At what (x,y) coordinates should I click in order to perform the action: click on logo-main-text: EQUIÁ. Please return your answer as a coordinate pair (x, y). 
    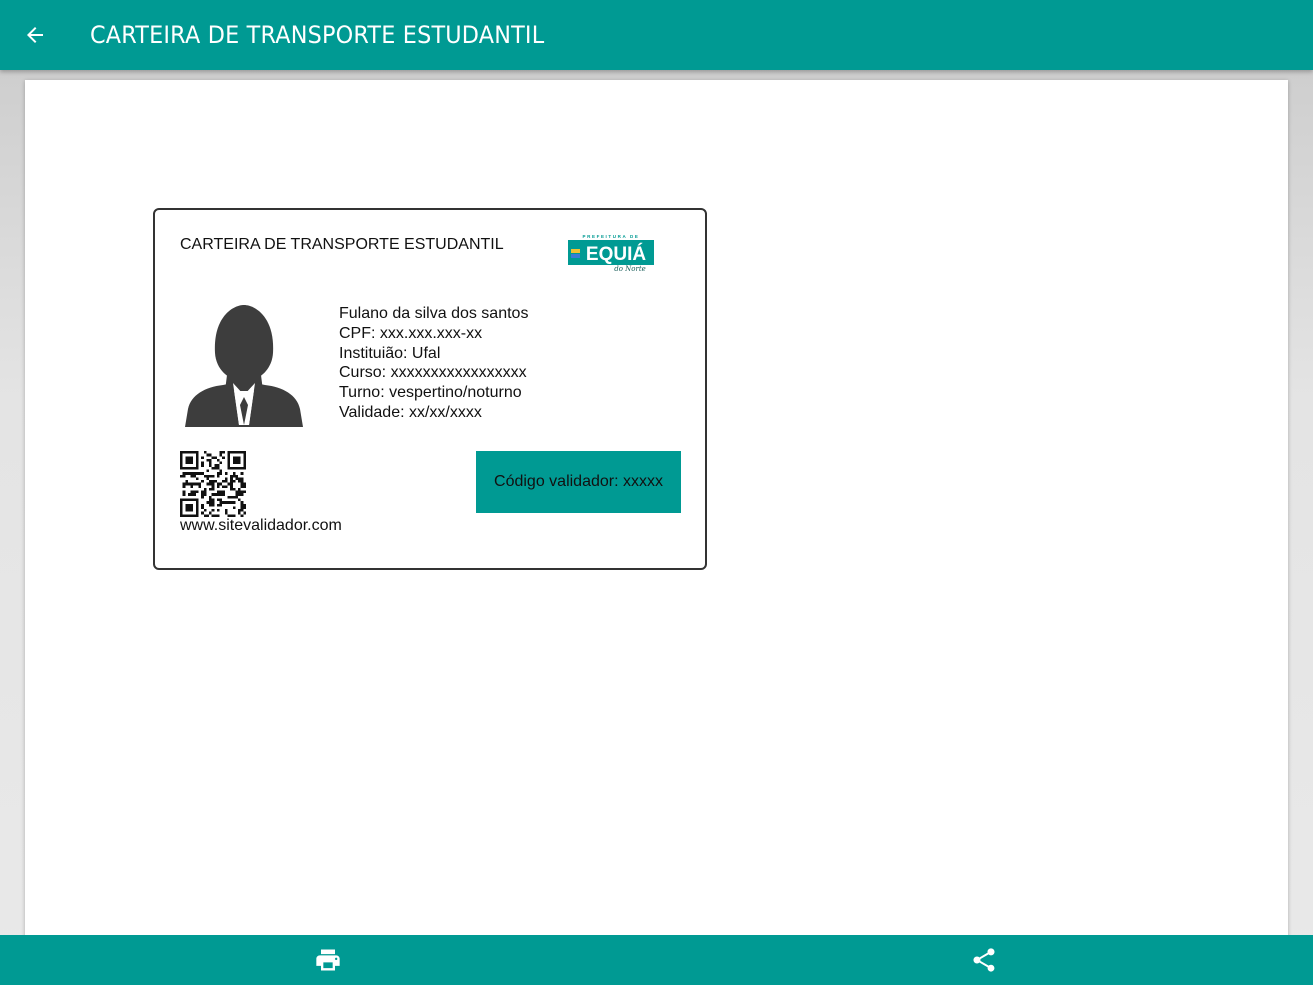
    Looking at the image, I should click on (616, 254).